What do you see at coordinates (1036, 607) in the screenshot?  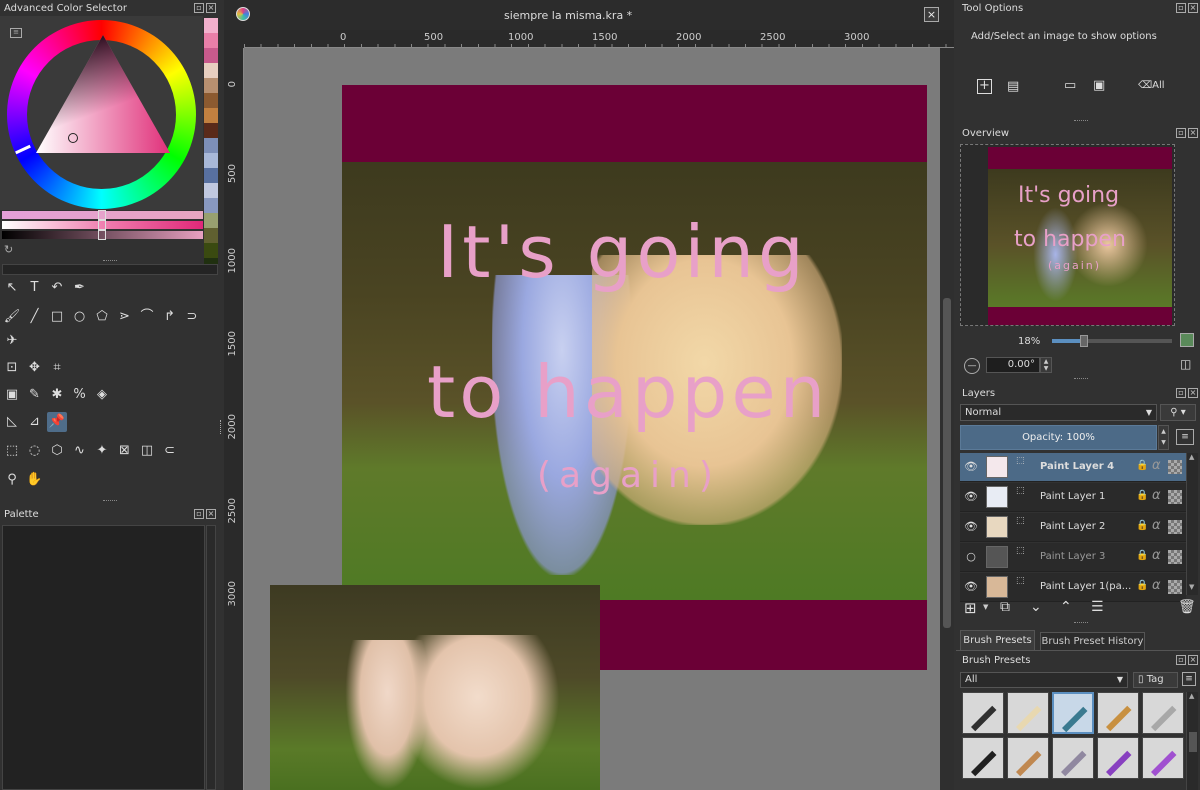 I see `move-layer-down-icon: ⌄` at bounding box center [1036, 607].